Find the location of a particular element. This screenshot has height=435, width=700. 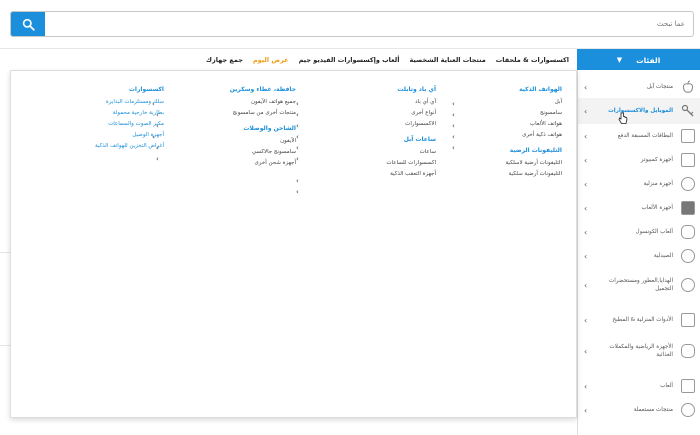

hand-cursor-icon is located at coordinates (623, 118).